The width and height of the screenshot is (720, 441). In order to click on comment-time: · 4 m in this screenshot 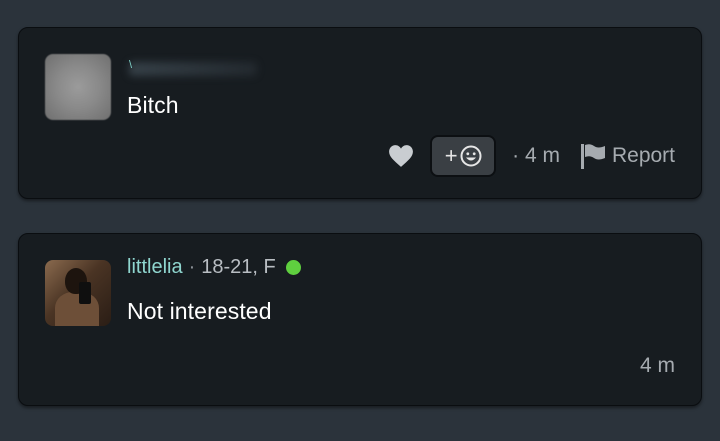, I will do `click(536, 155)`.